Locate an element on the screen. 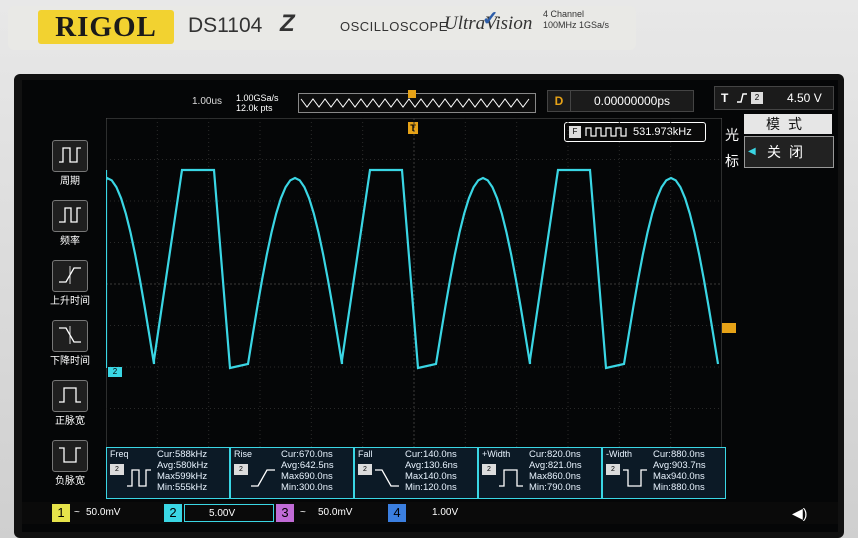 Image resolution: width=858 pixels, height=538 pixels. menu-item-label: 负脉宽 is located at coordinates (70, 481).